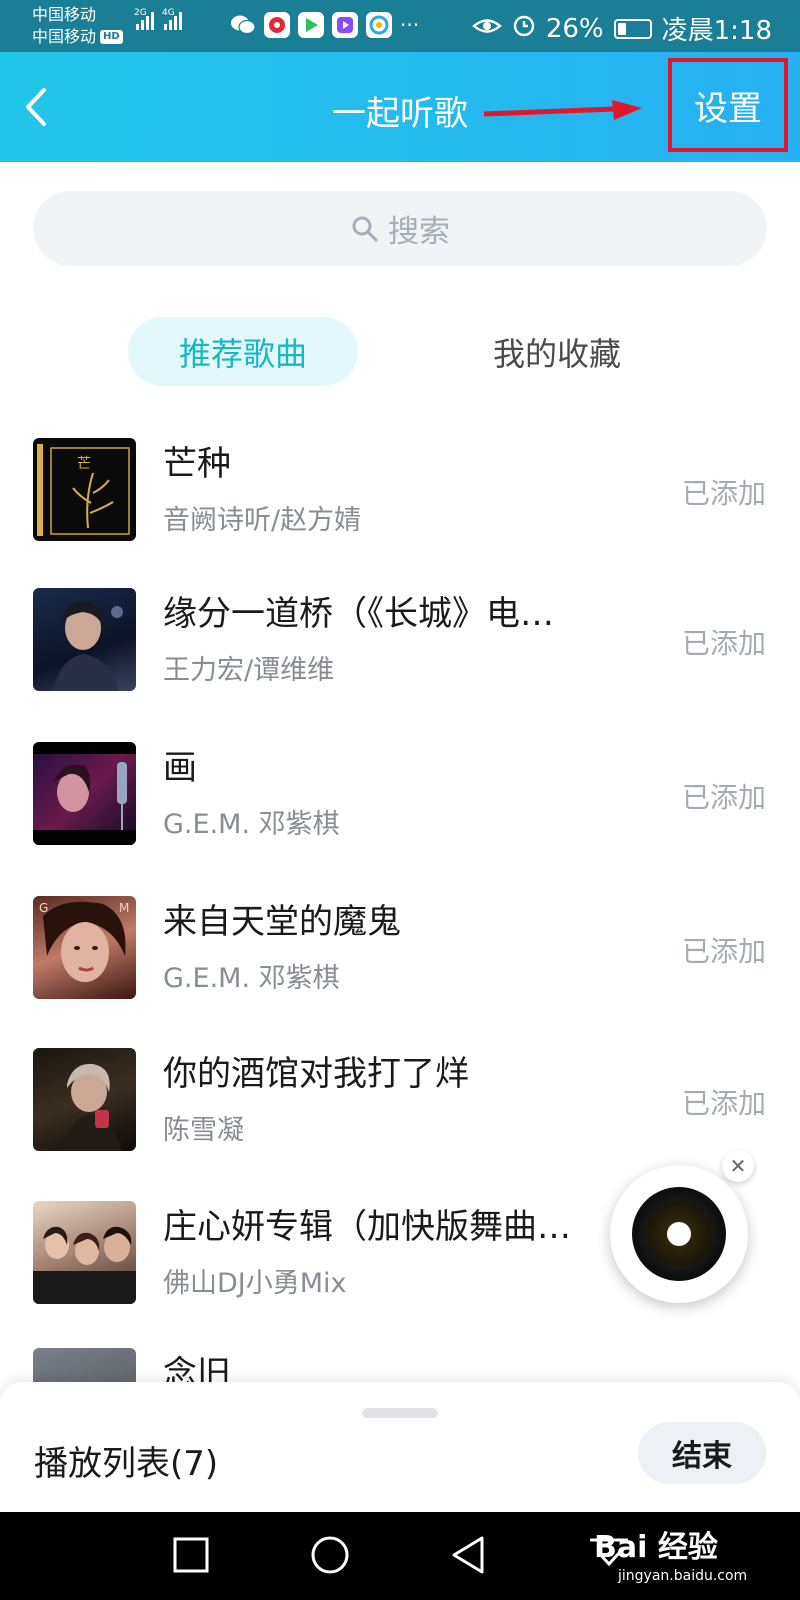 This screenshot has width=800, height=1600. I want to click on baidu-watermark: Bai 经验, so click(656, 1547).